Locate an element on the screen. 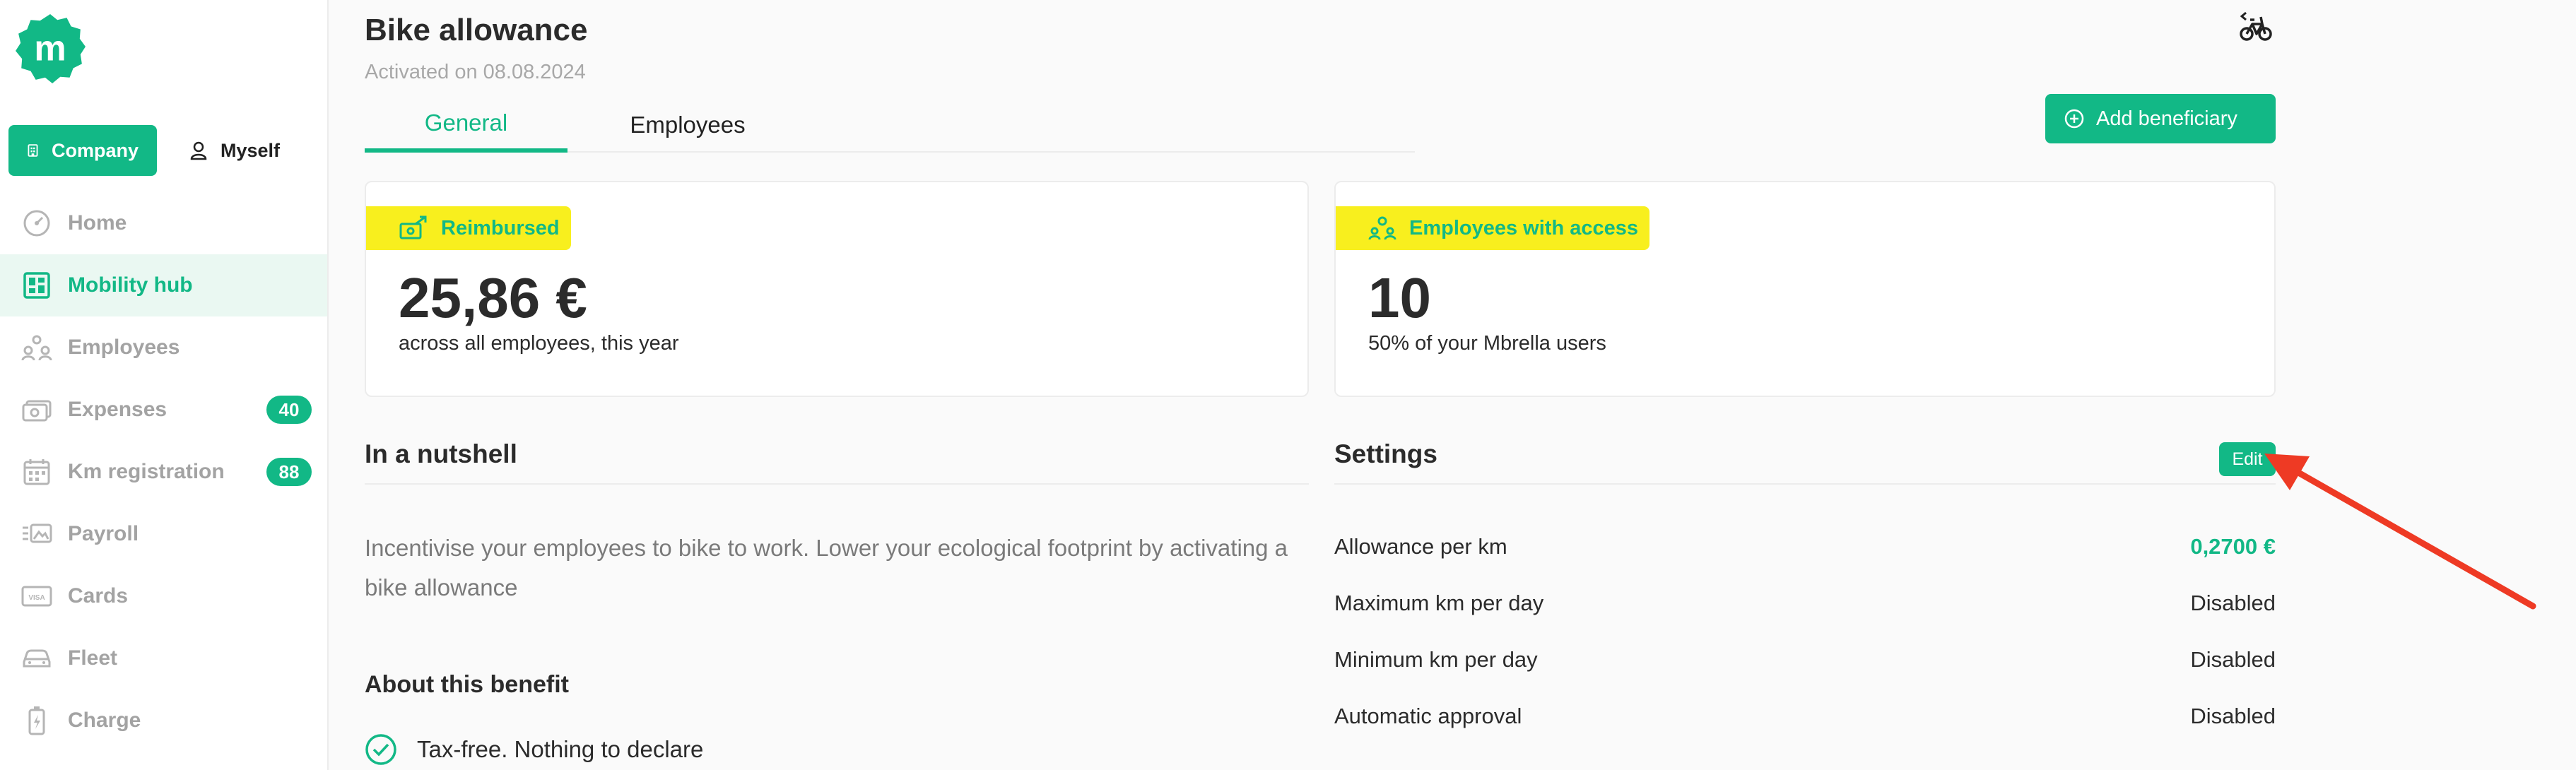  tab-employees: Employees is located at coordinates (687, 125).